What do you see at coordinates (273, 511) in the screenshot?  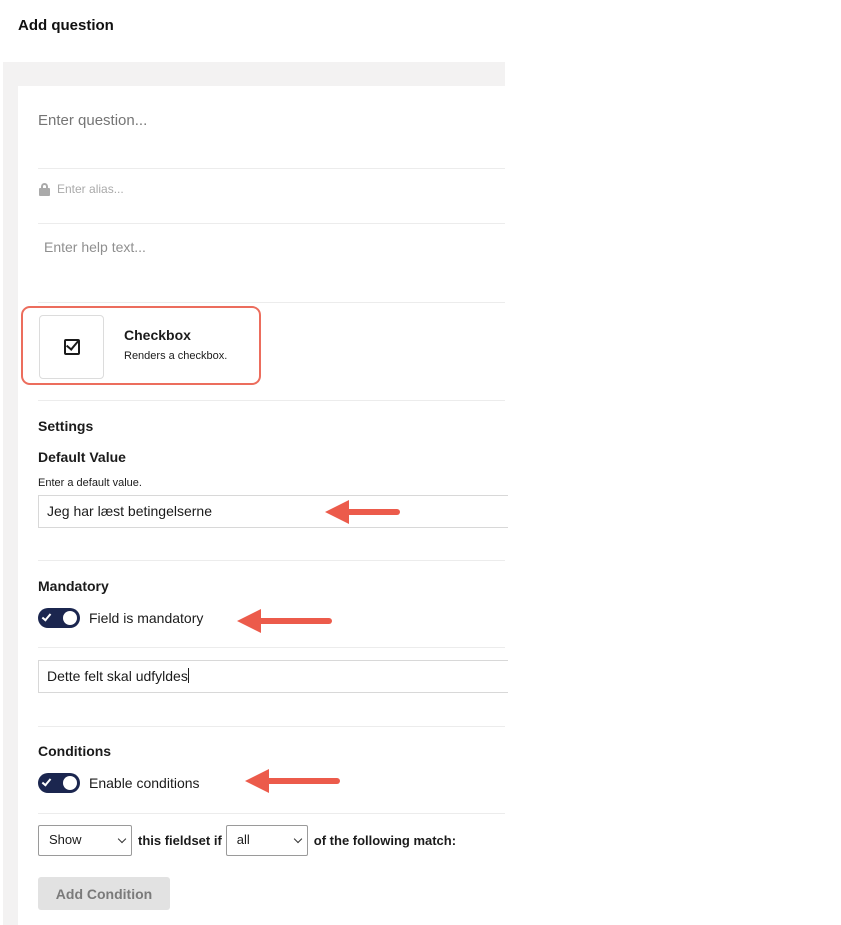 I see `default-value-input: Jeg har læst betingelserne` at bounding box center [273, 511].